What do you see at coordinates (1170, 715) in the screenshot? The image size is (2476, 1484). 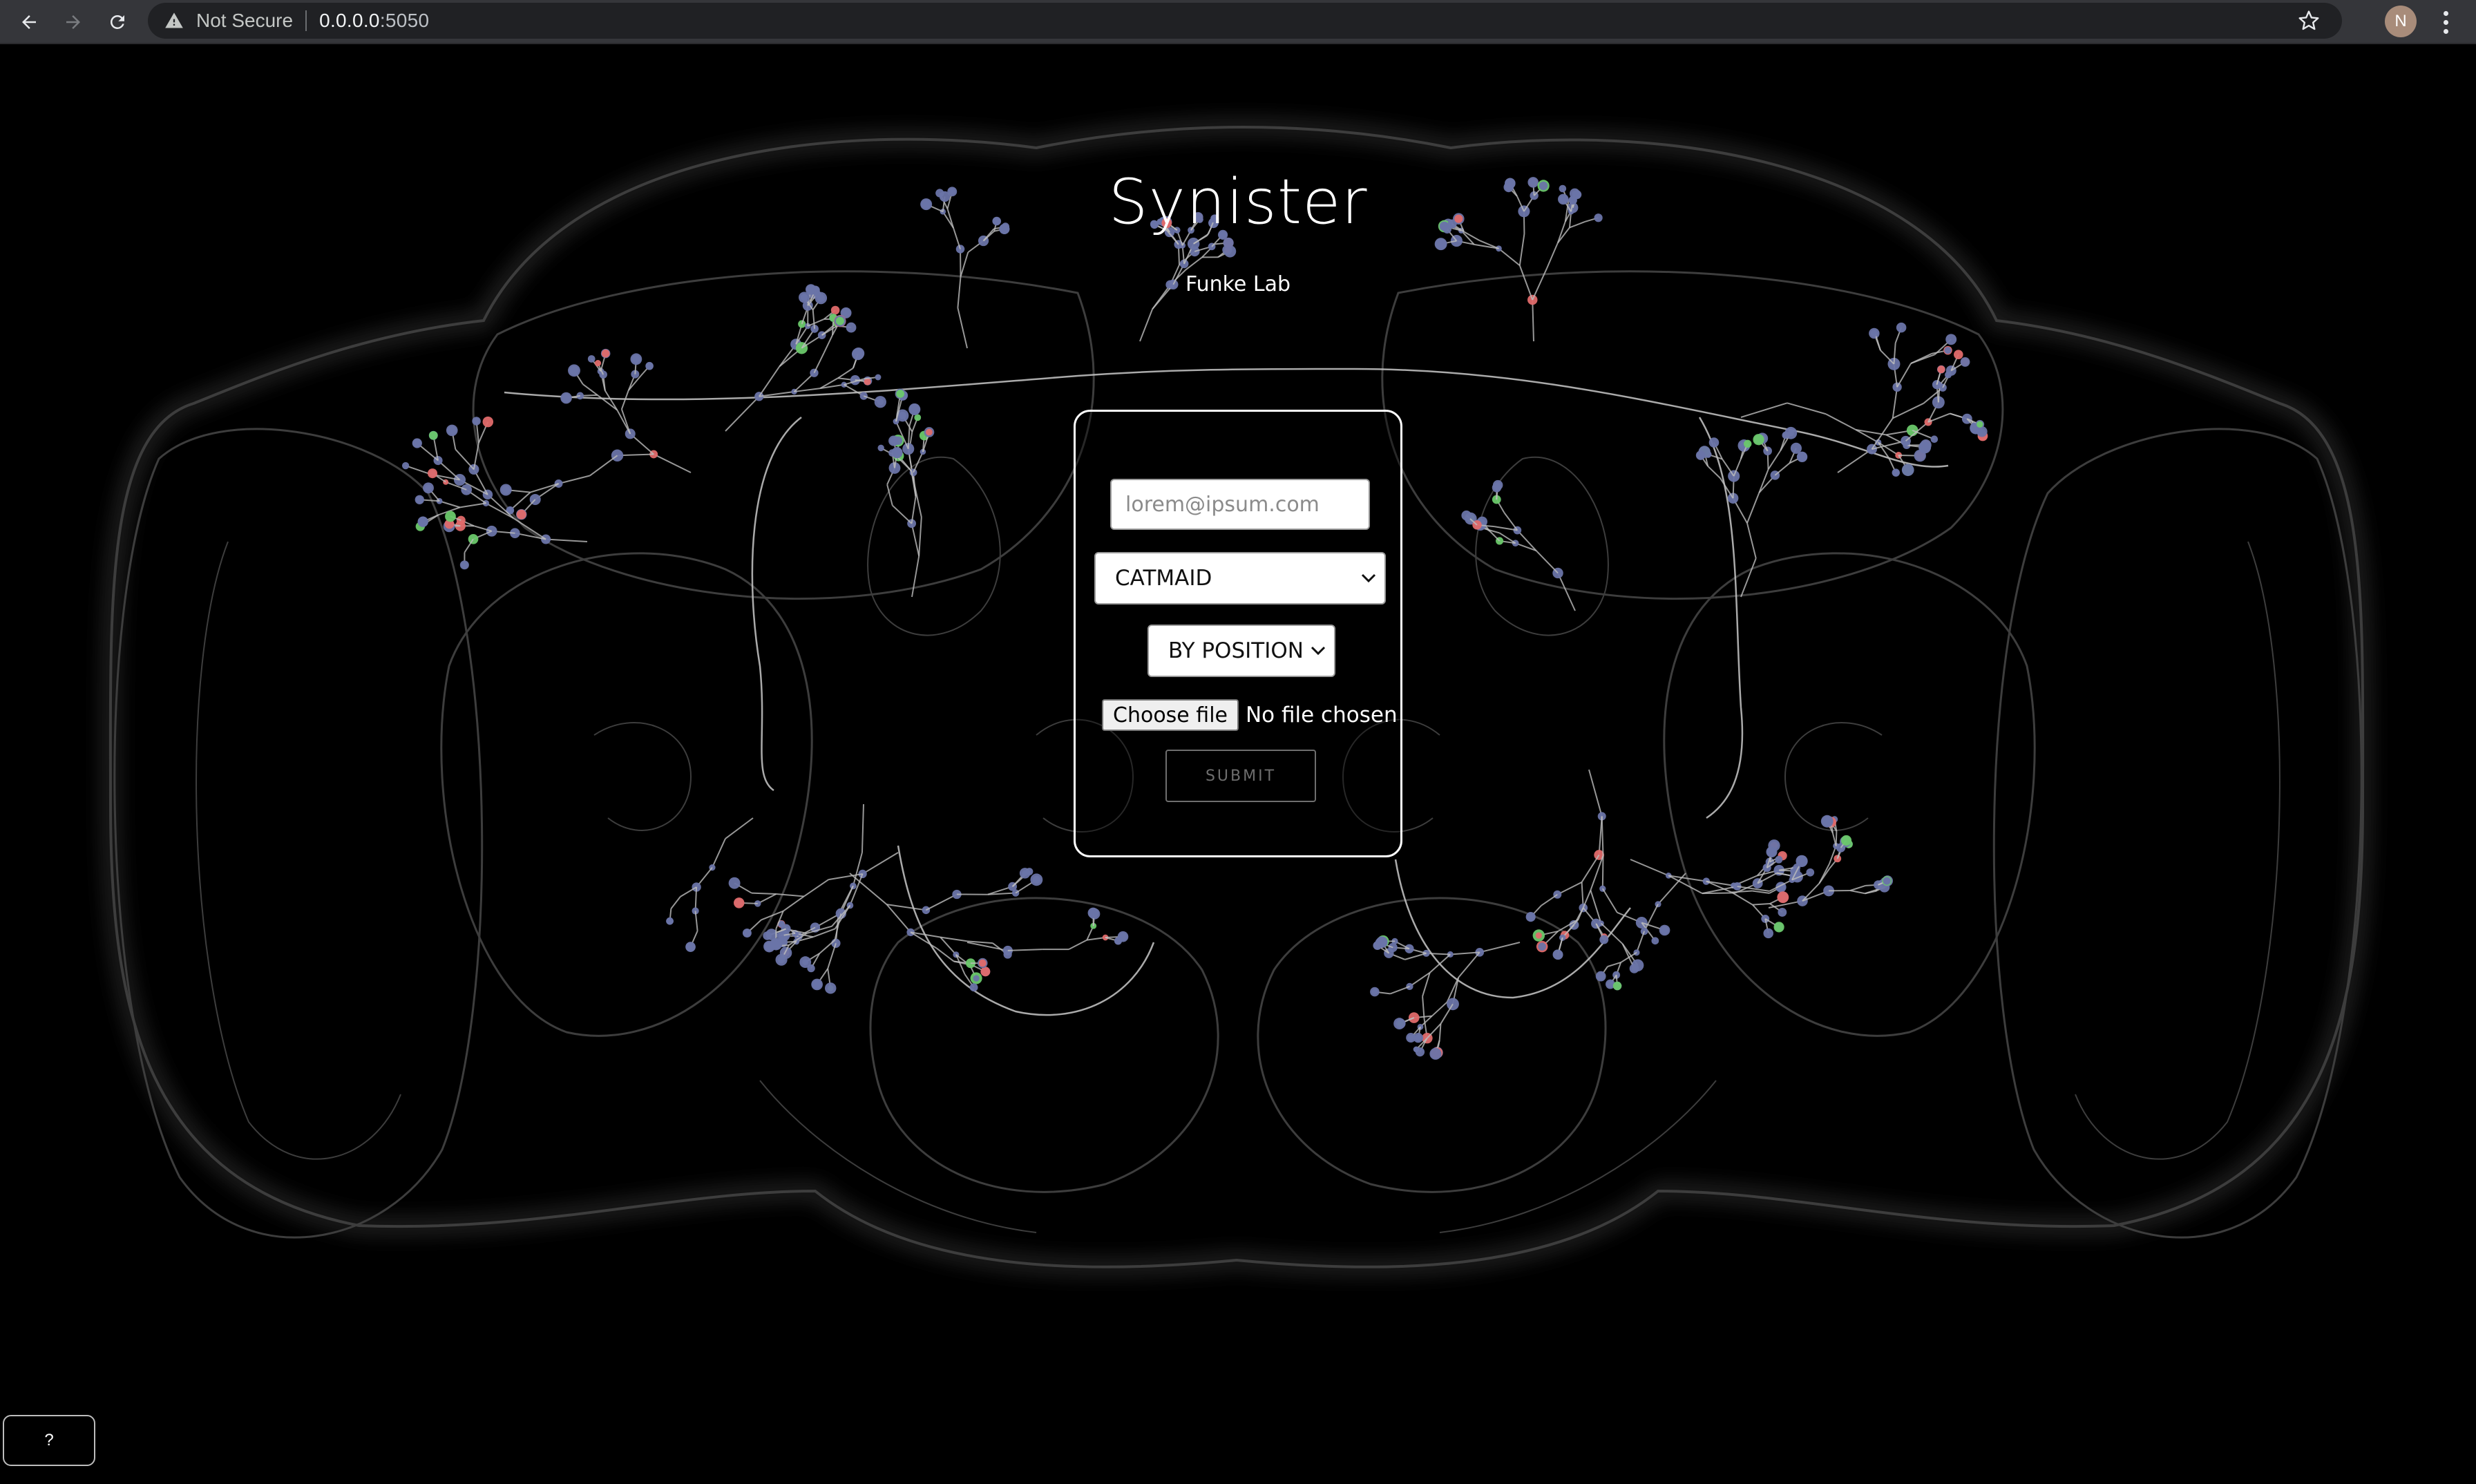 I see `choose-file-button: Choose file` at bounding box center [1170, 715].